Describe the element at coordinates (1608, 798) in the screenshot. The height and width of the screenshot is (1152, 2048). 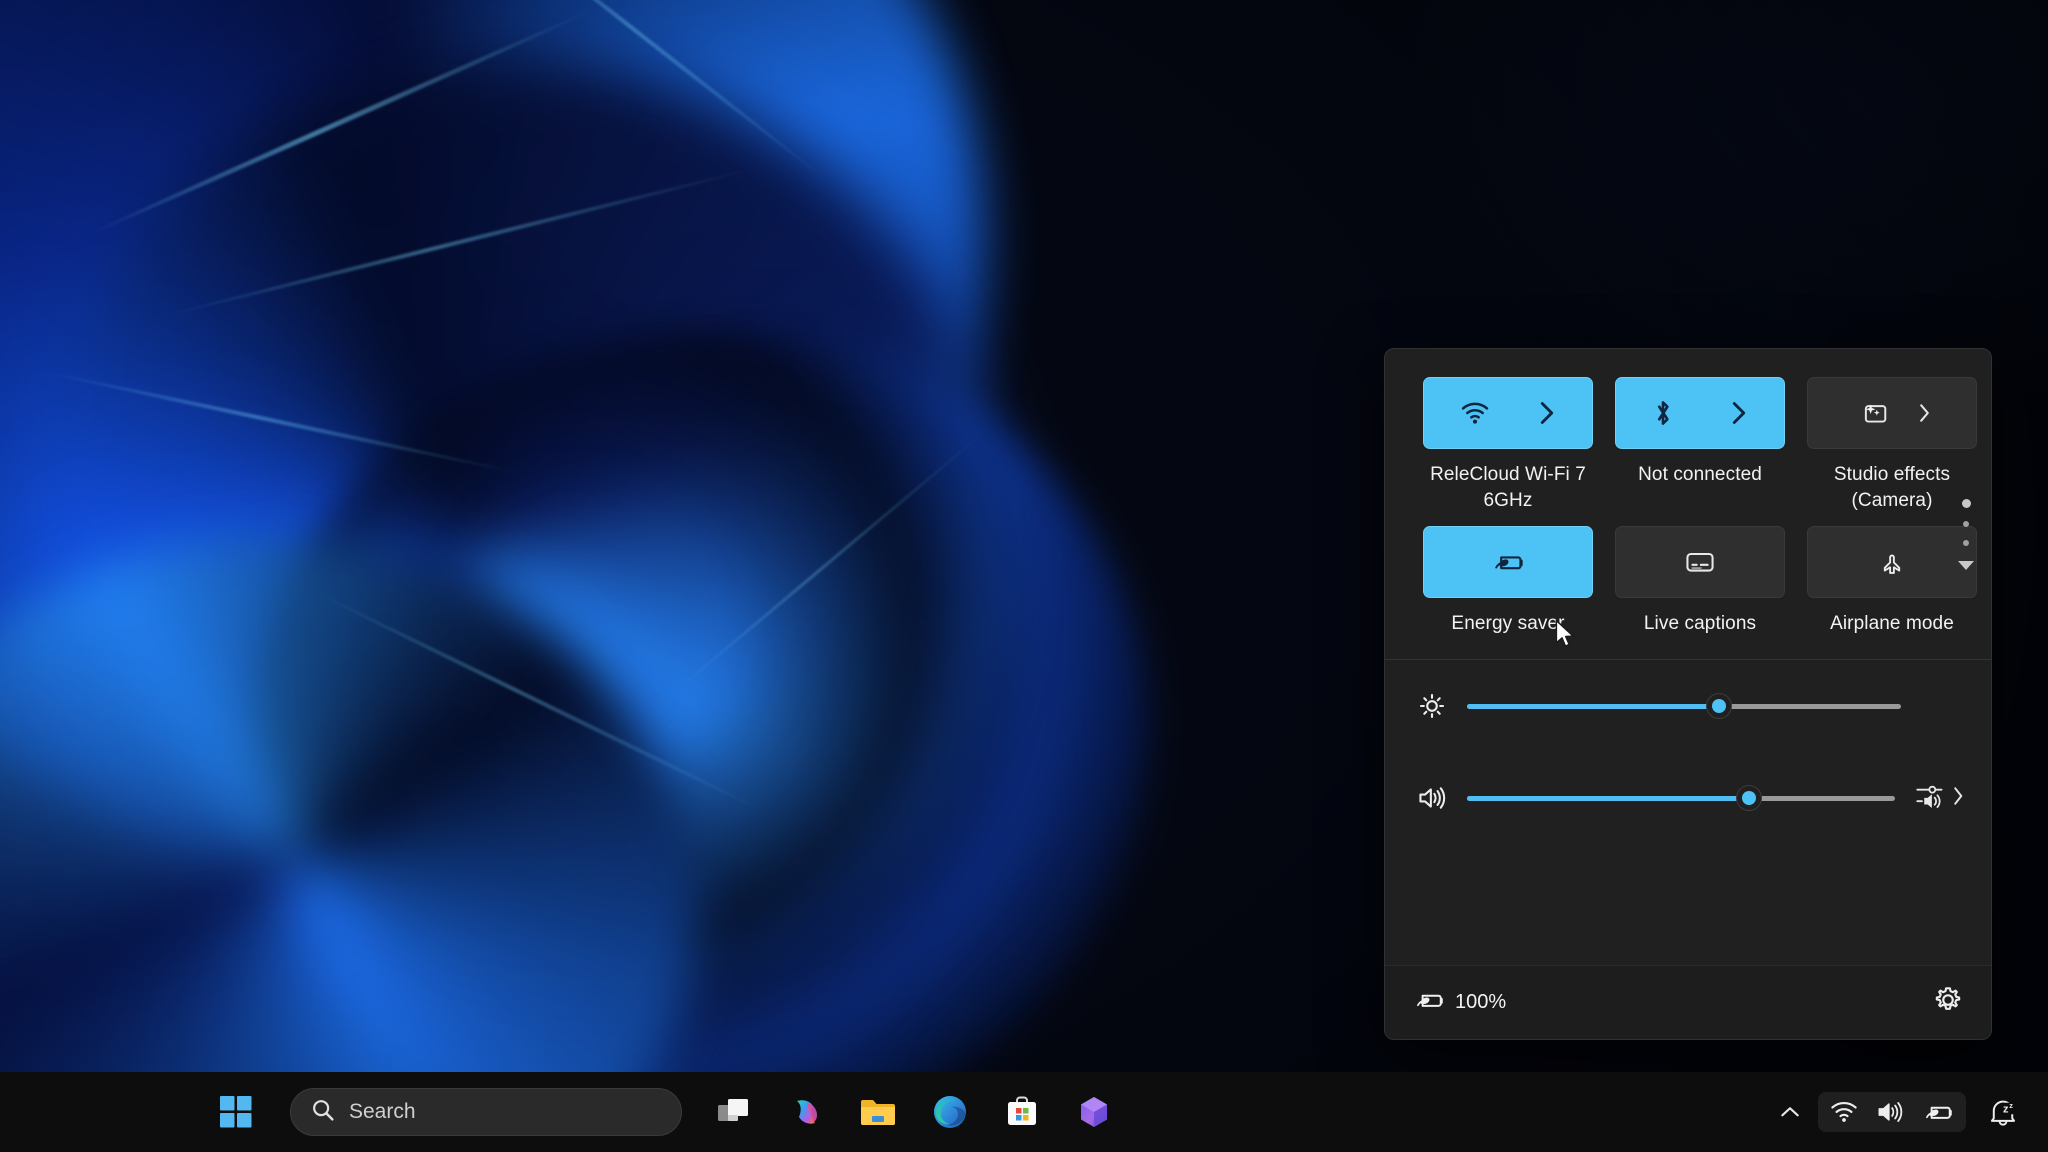
I see `volume-slider-fill` at that location.